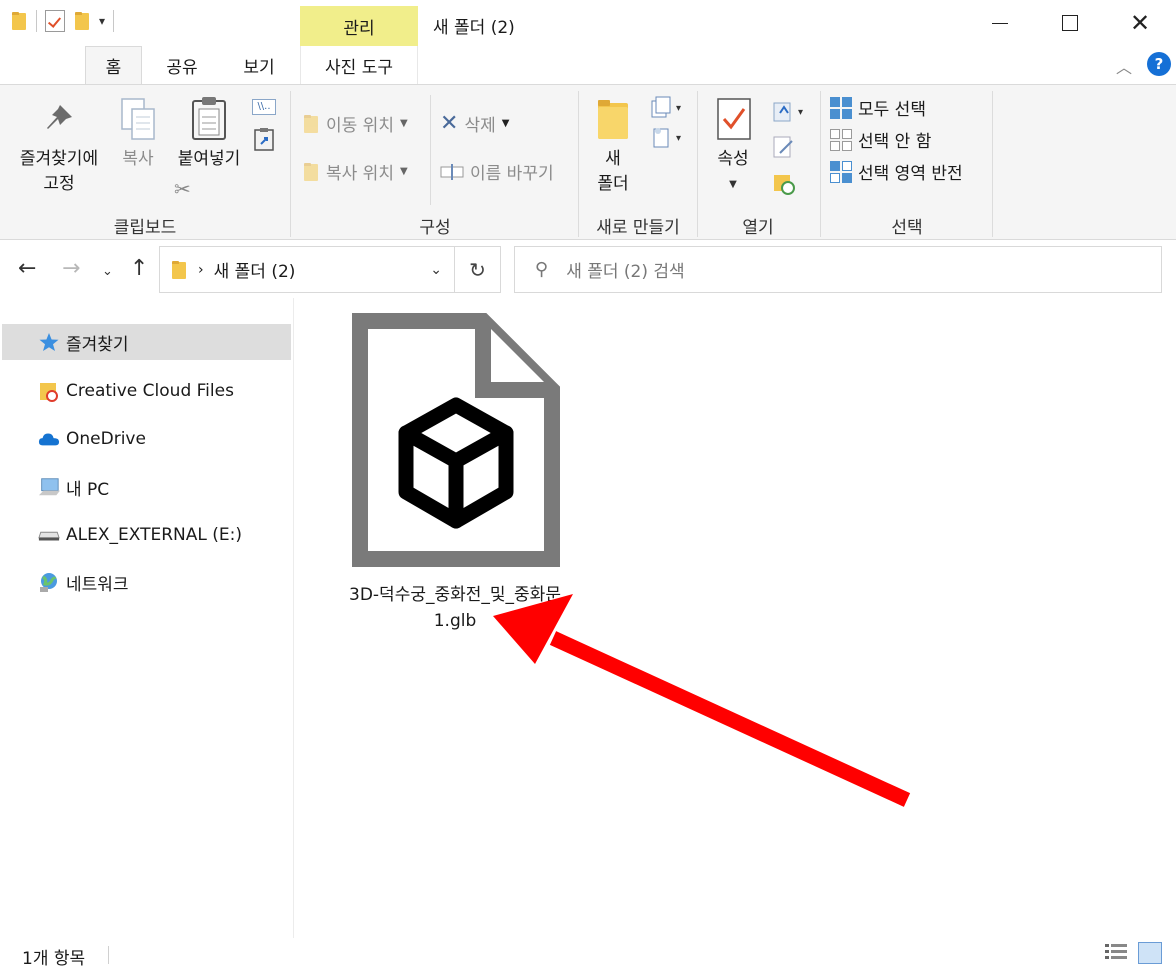 The height and width of the screenshot is (973, 1176). I want to click on new-item-icon: ▾, so click(667, 107).